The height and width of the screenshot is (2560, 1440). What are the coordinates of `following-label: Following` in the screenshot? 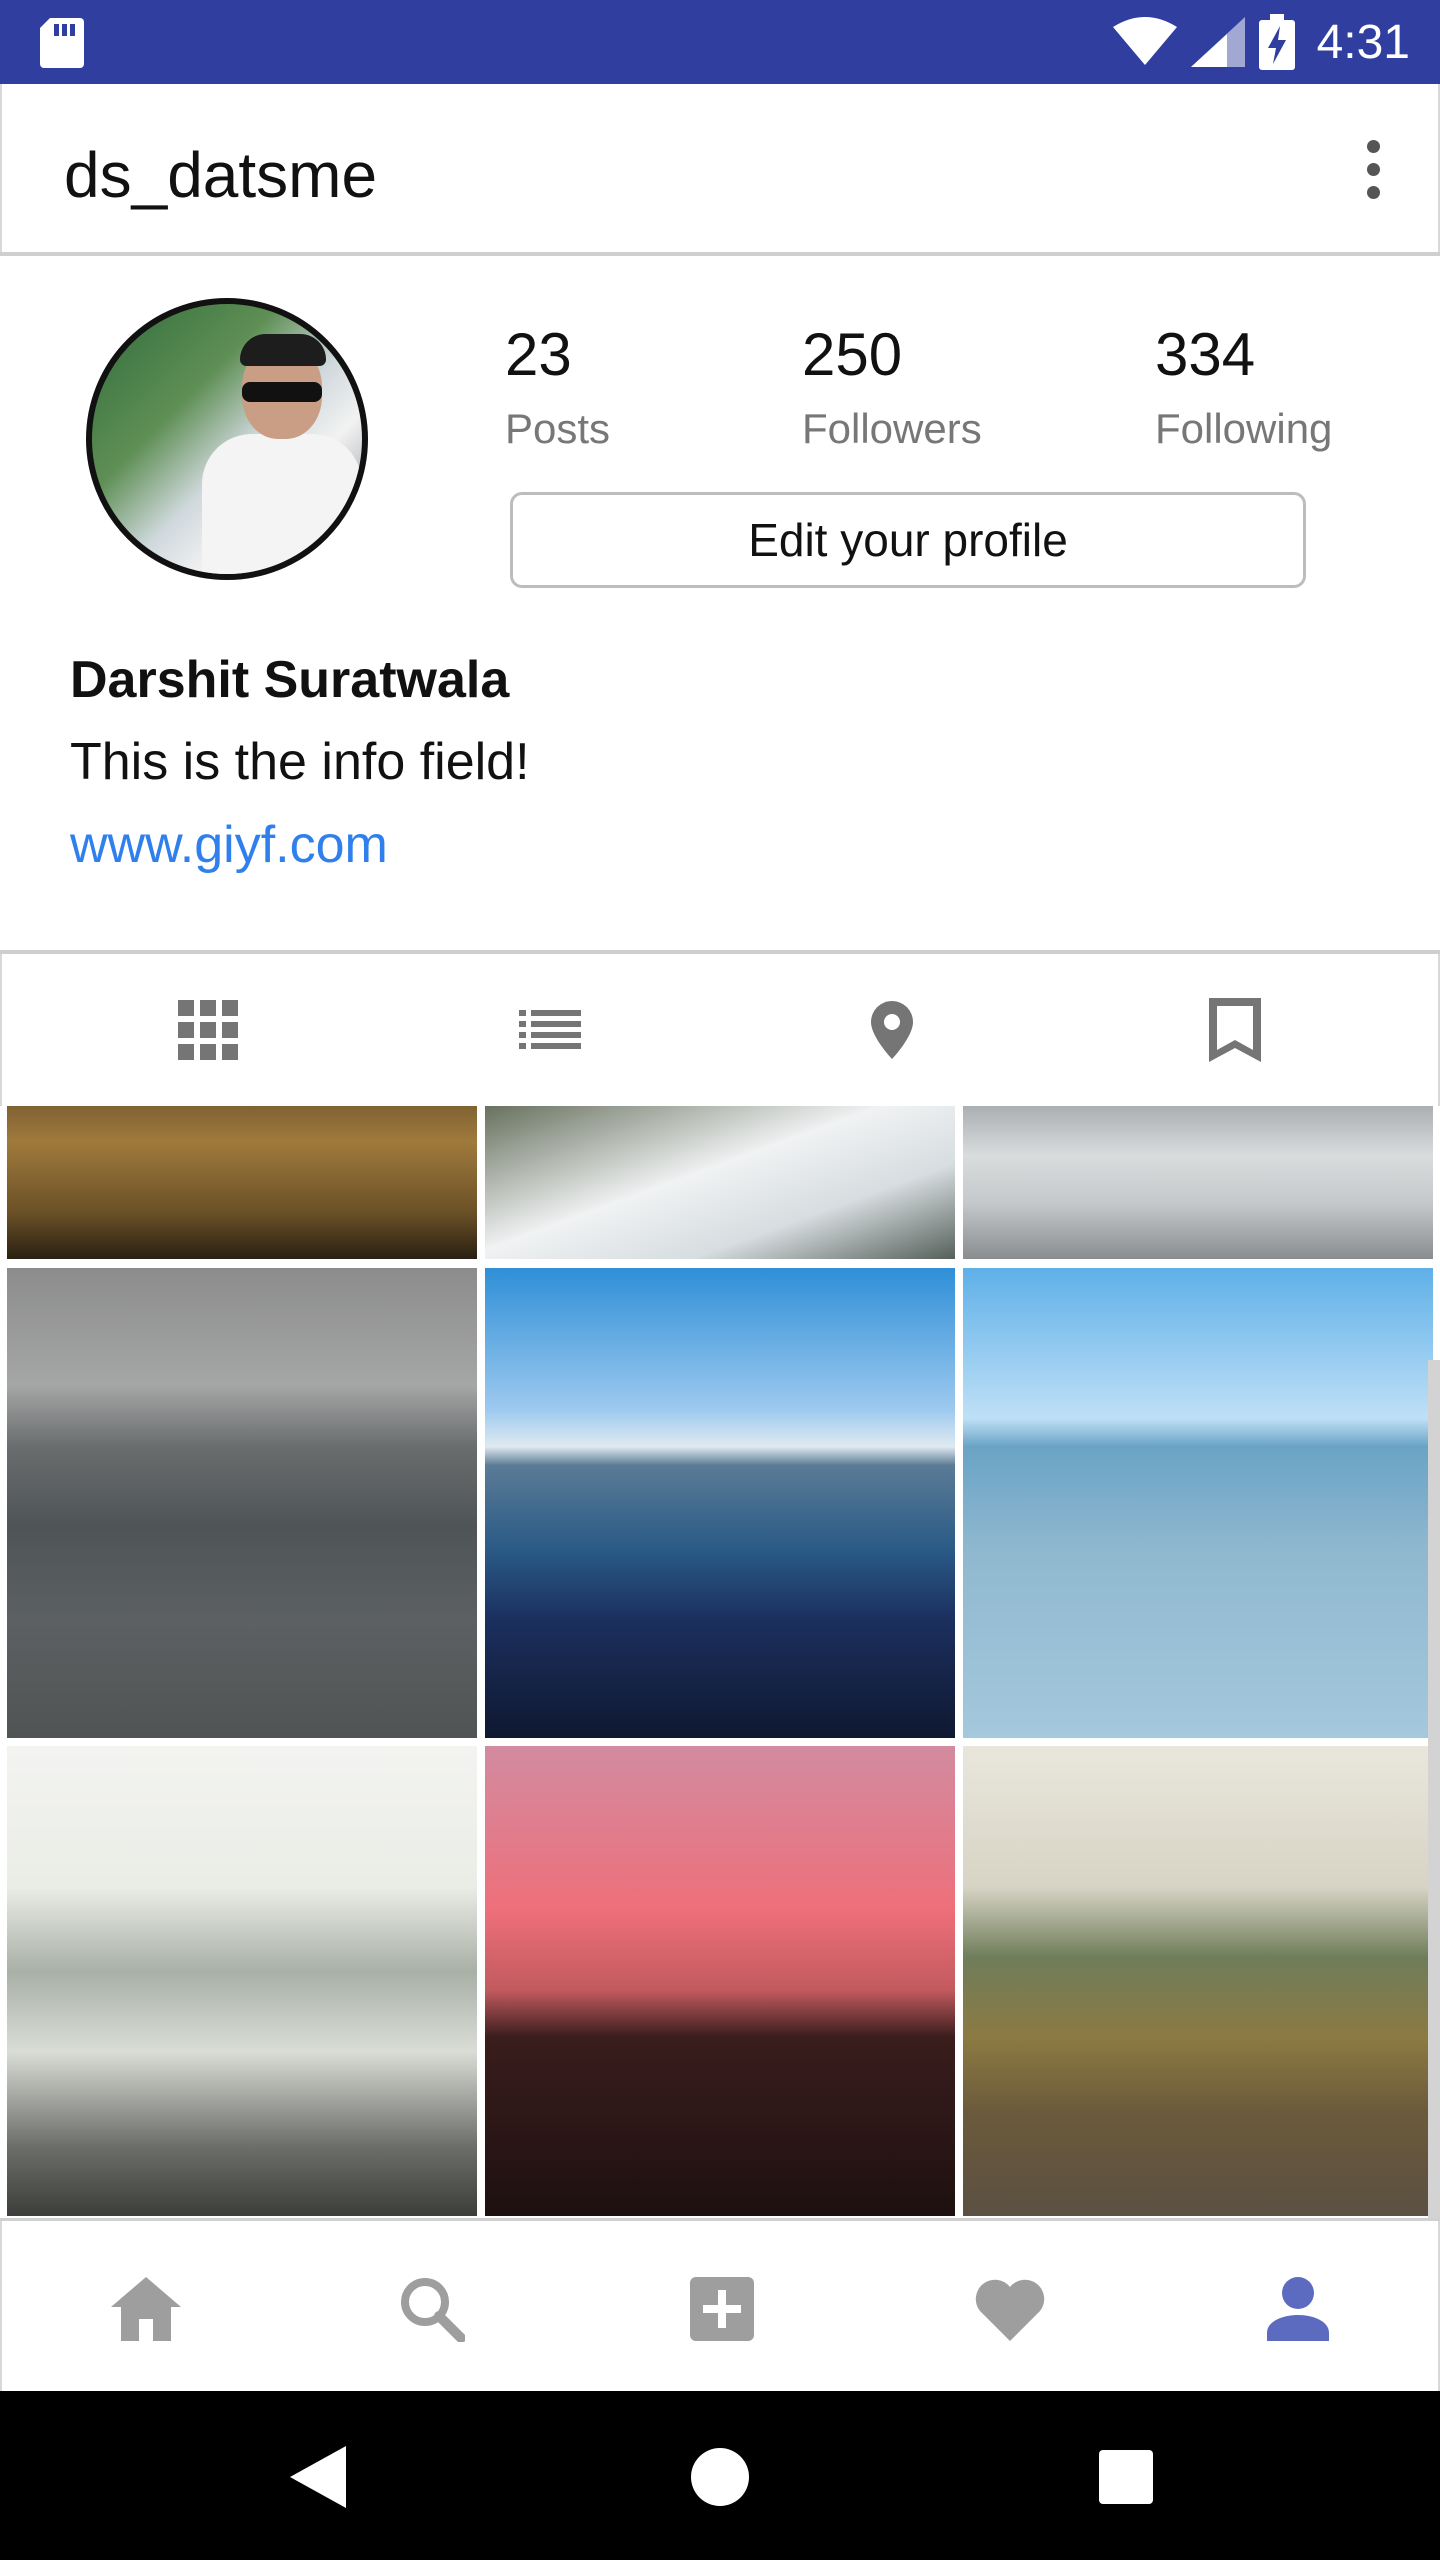 It's located at (1244, 428).